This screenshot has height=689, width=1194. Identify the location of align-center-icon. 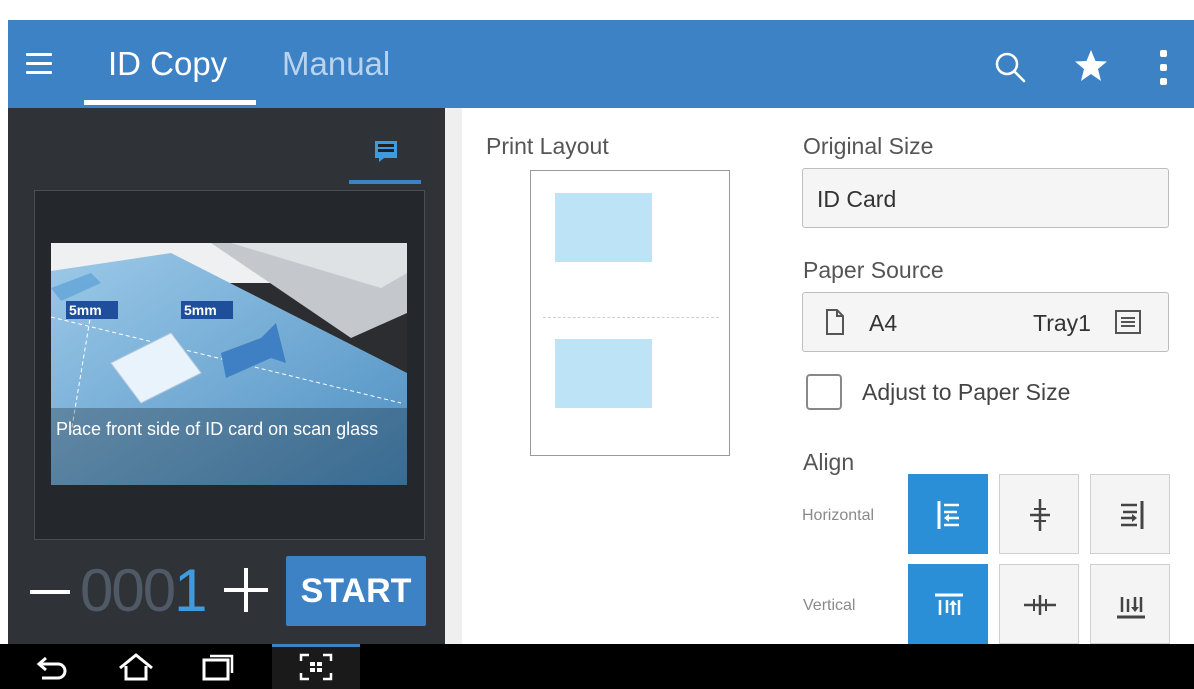
(1040, 515).